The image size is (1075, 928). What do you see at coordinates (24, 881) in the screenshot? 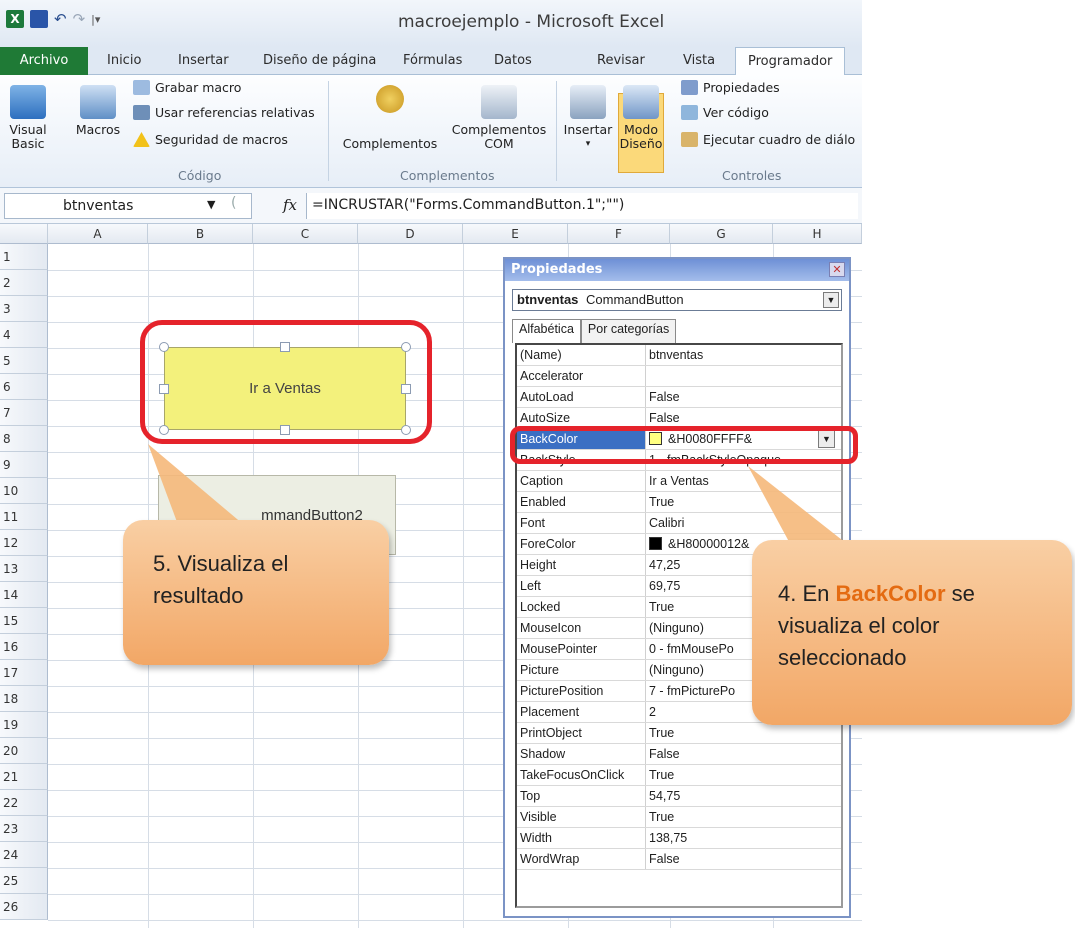
I see `row-header: 25` at bounding box center [24, 881].